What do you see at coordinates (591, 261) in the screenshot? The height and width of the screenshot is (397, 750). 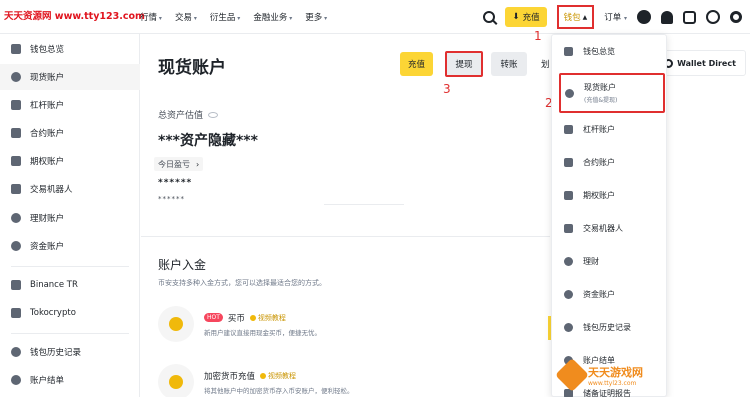 I see `dropdown-item-label: 理财` at bounding box center [591, 261].